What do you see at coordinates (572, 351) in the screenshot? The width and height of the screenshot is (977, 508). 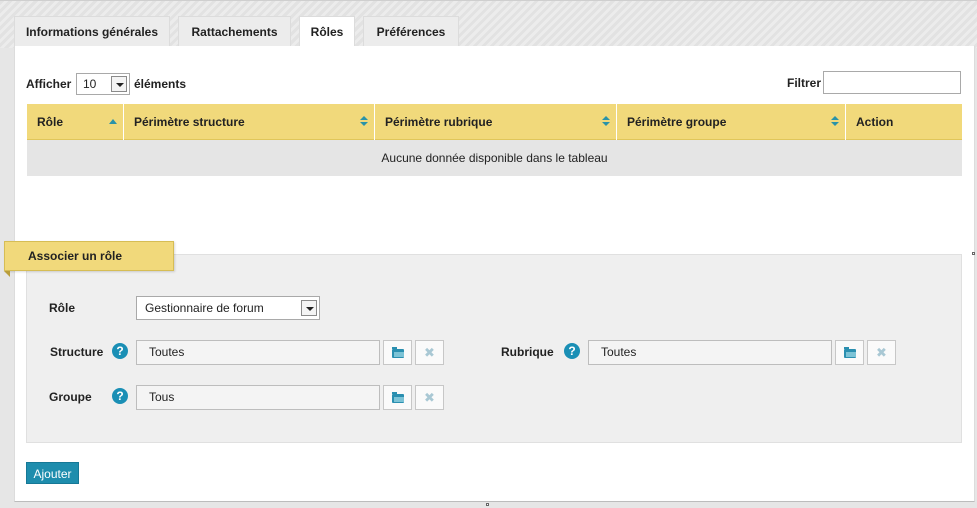 I see `rubrique-help-icon: ?` at bounding box center [572, 351].